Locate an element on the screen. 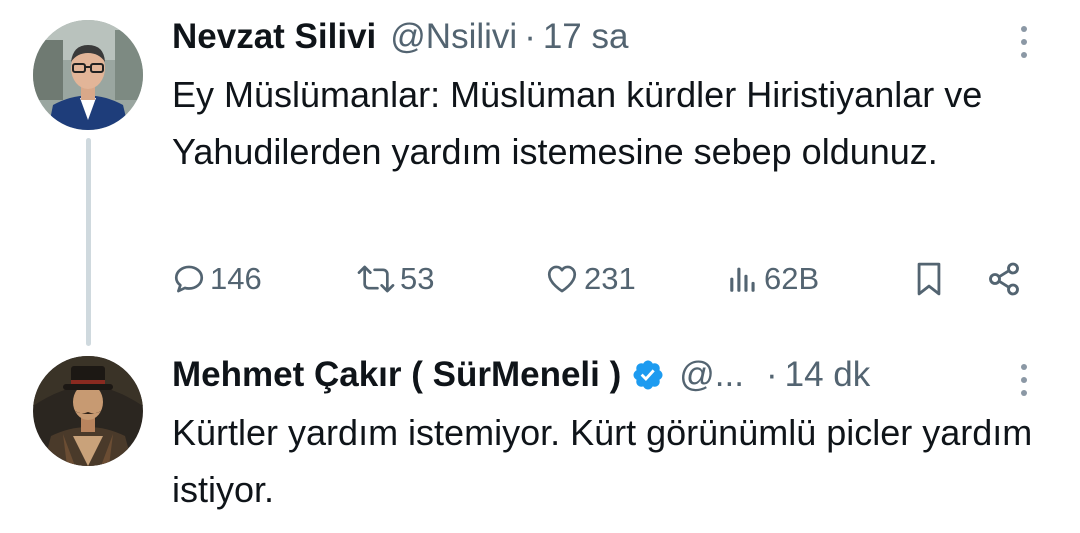 Image resolution: width=1080 pixels, height=533 pixels. views-button: 62B is located at coordinates (772, 279).